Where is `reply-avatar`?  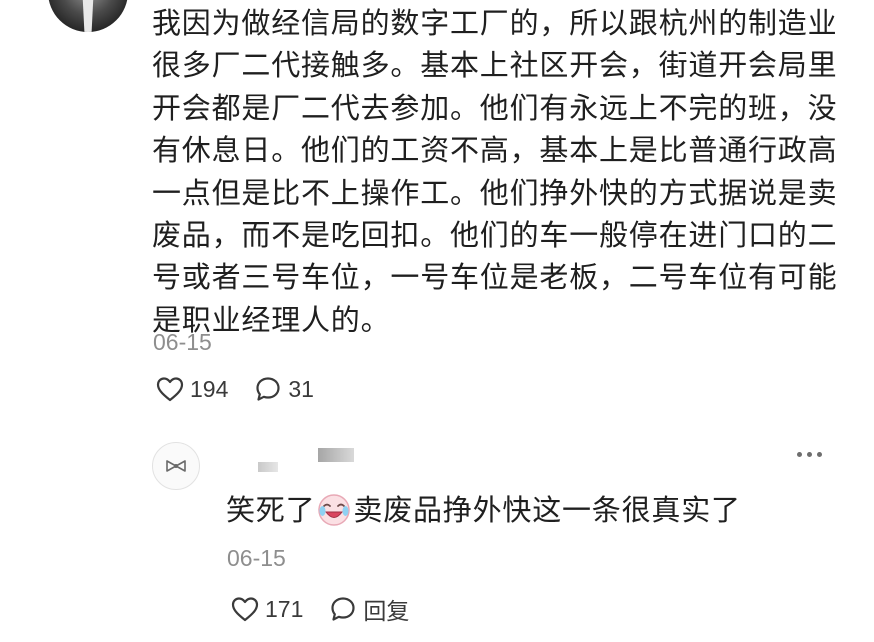
reply-avatar is located at coordinates (176, 466).